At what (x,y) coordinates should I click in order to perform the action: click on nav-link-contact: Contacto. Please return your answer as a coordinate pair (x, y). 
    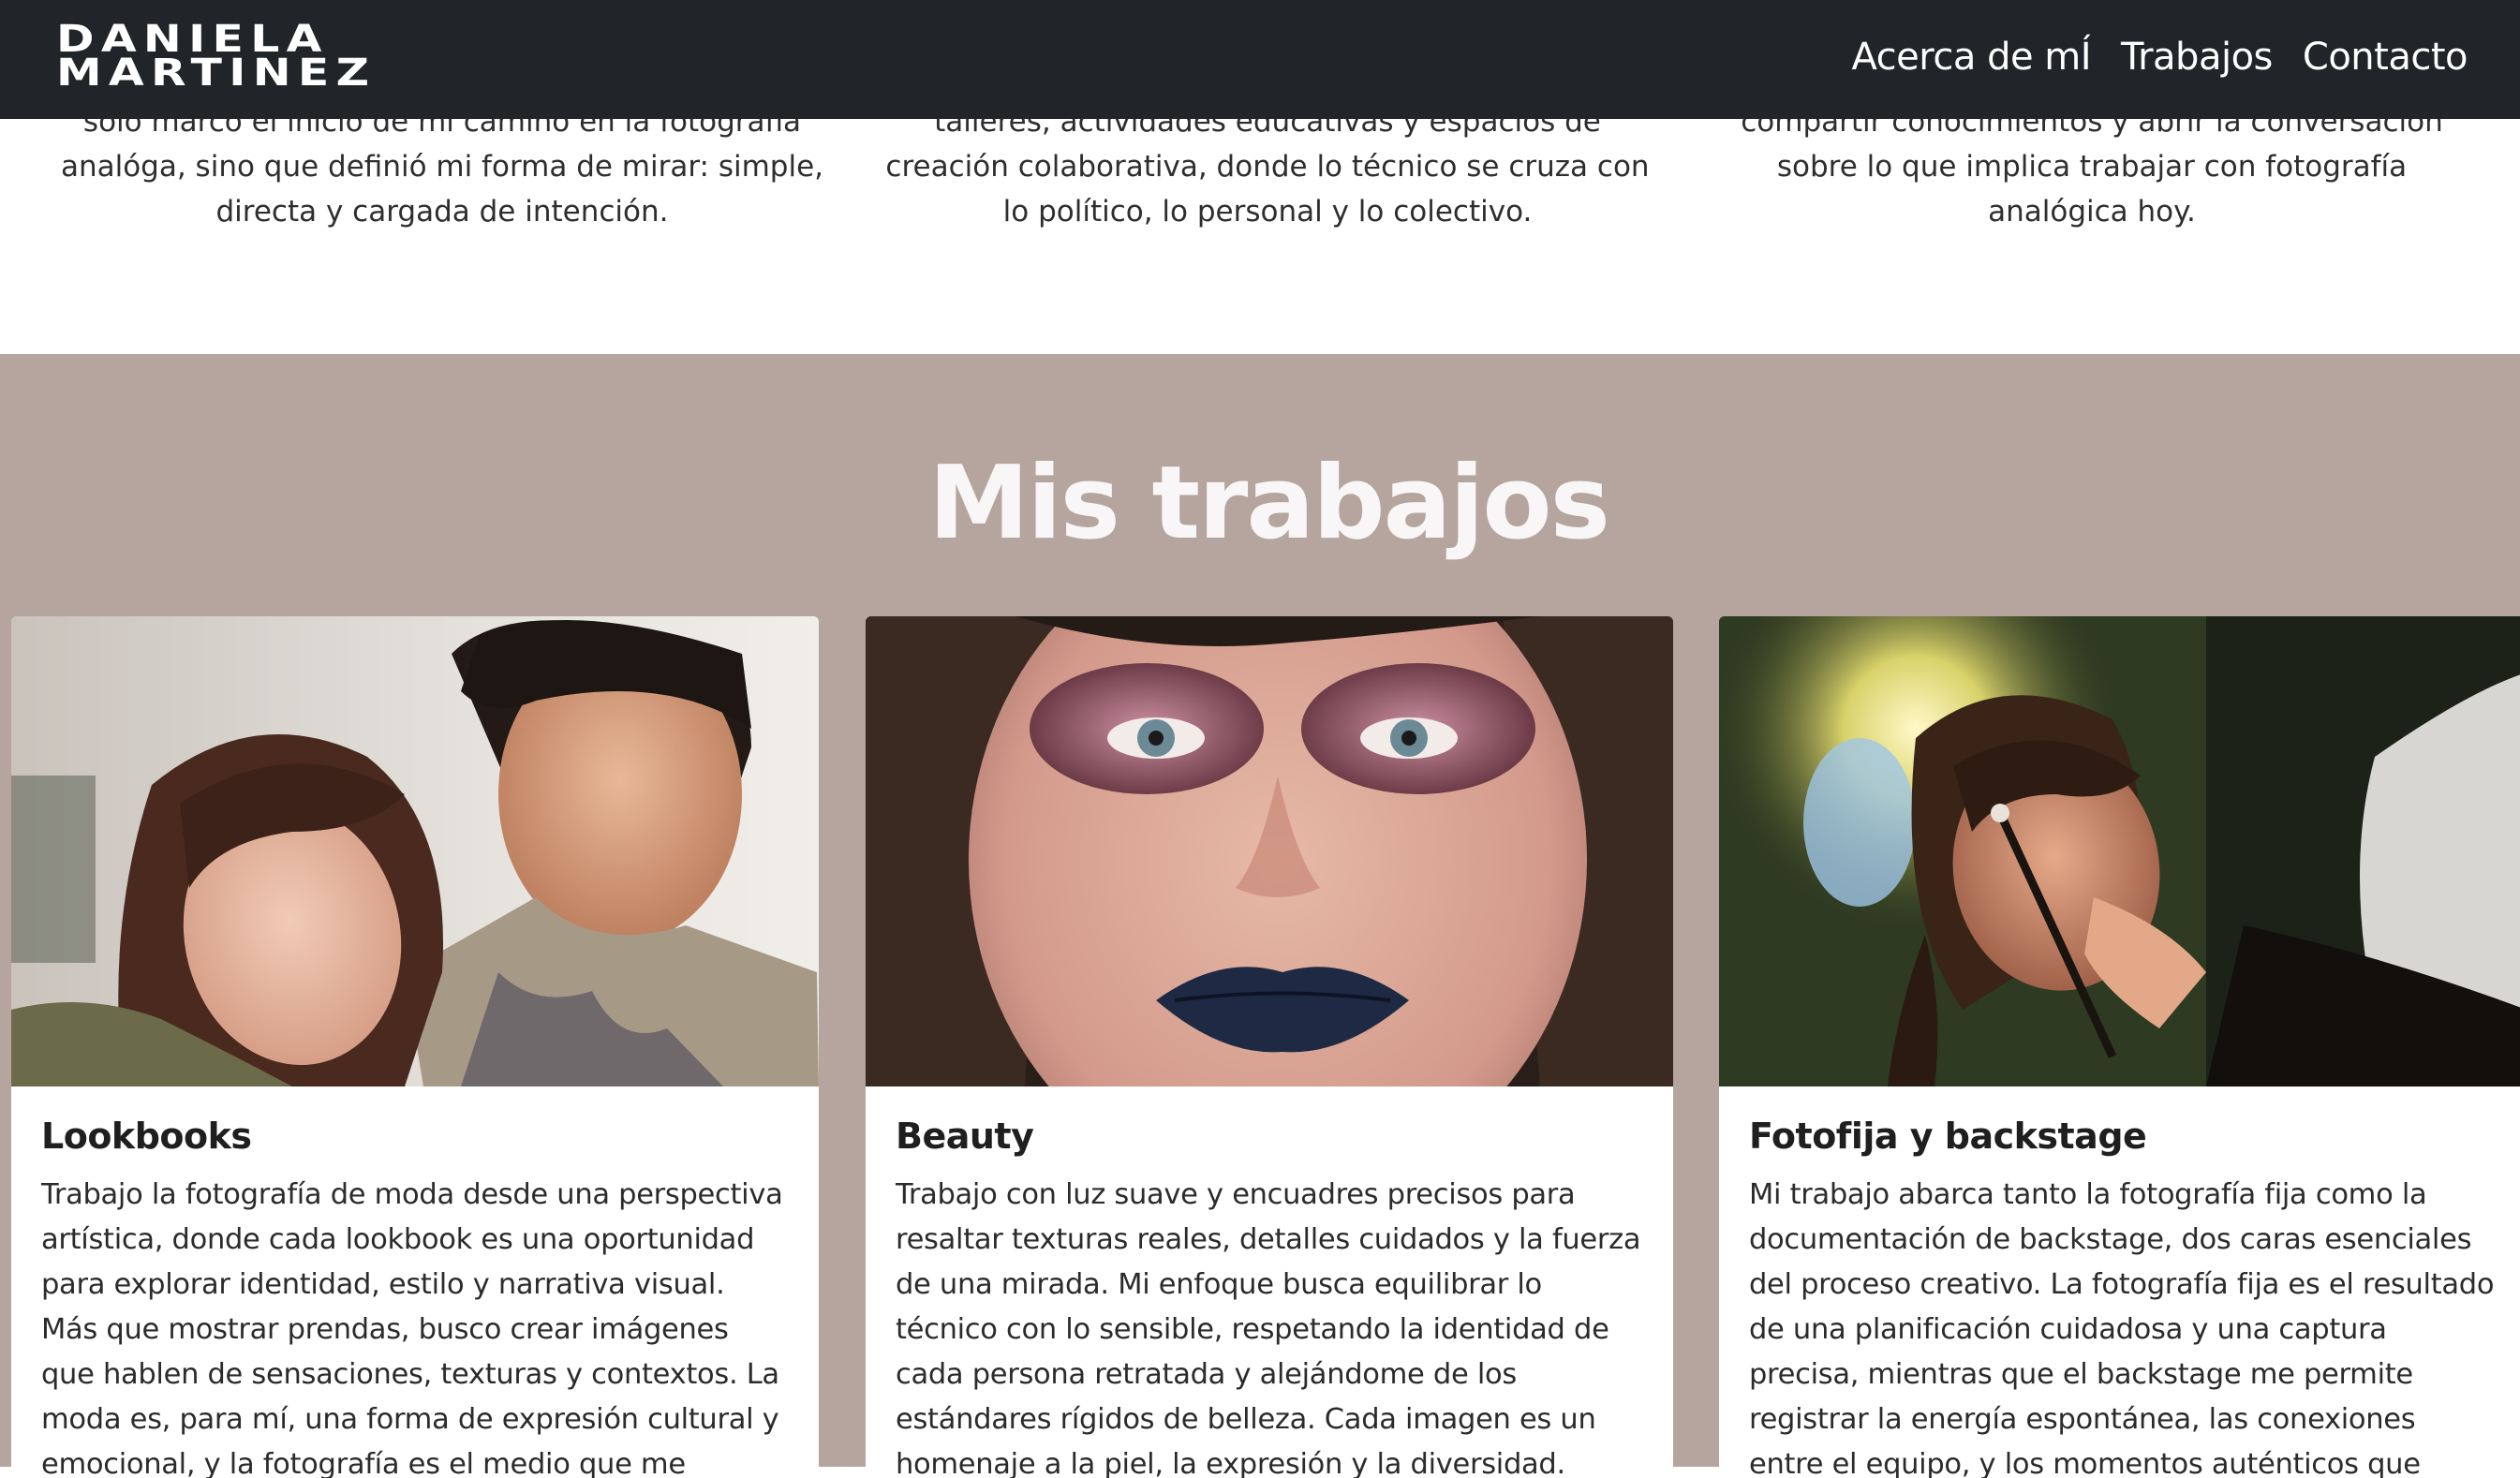
    Looking at the image, I should click on (2385, 57).